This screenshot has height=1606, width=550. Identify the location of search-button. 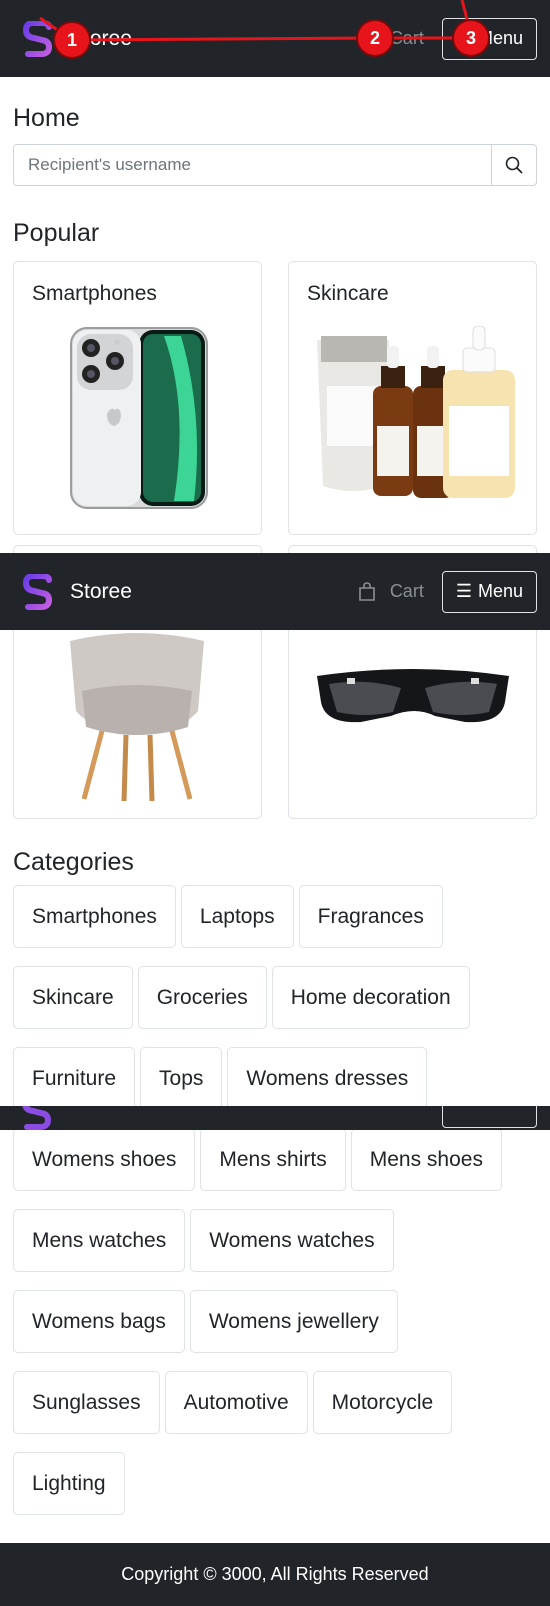
(513, 165).